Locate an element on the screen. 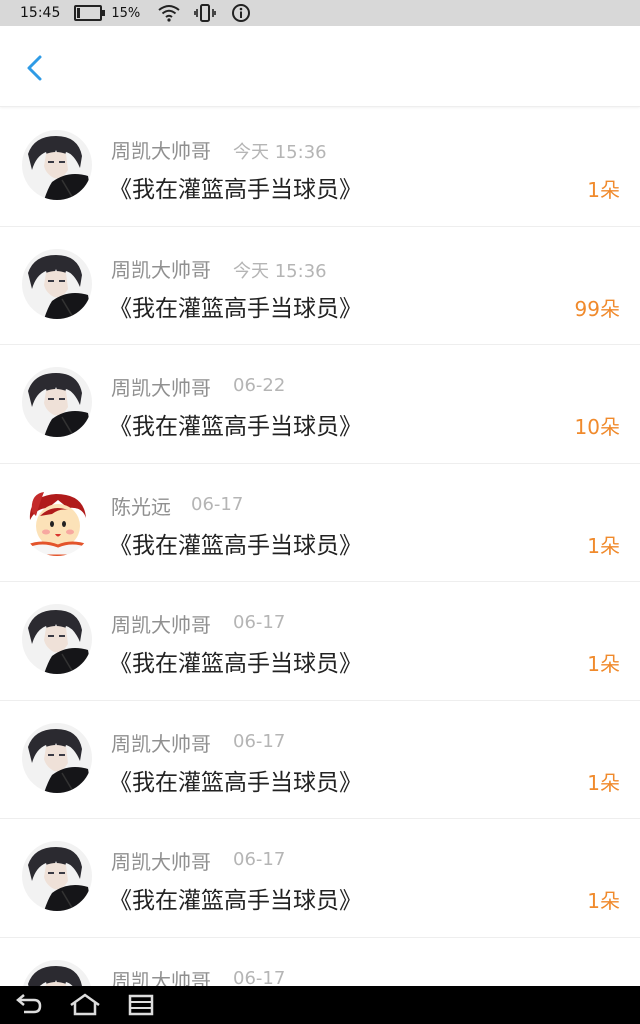 This screenshot has height=1024, width=640. flower-amount: 99朵 is located at coordinates (597, 308).